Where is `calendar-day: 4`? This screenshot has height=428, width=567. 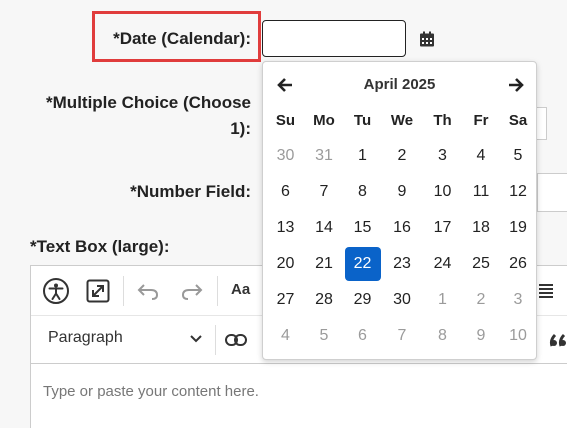
calendar-day: 4 is located at coordinates (481, 156).